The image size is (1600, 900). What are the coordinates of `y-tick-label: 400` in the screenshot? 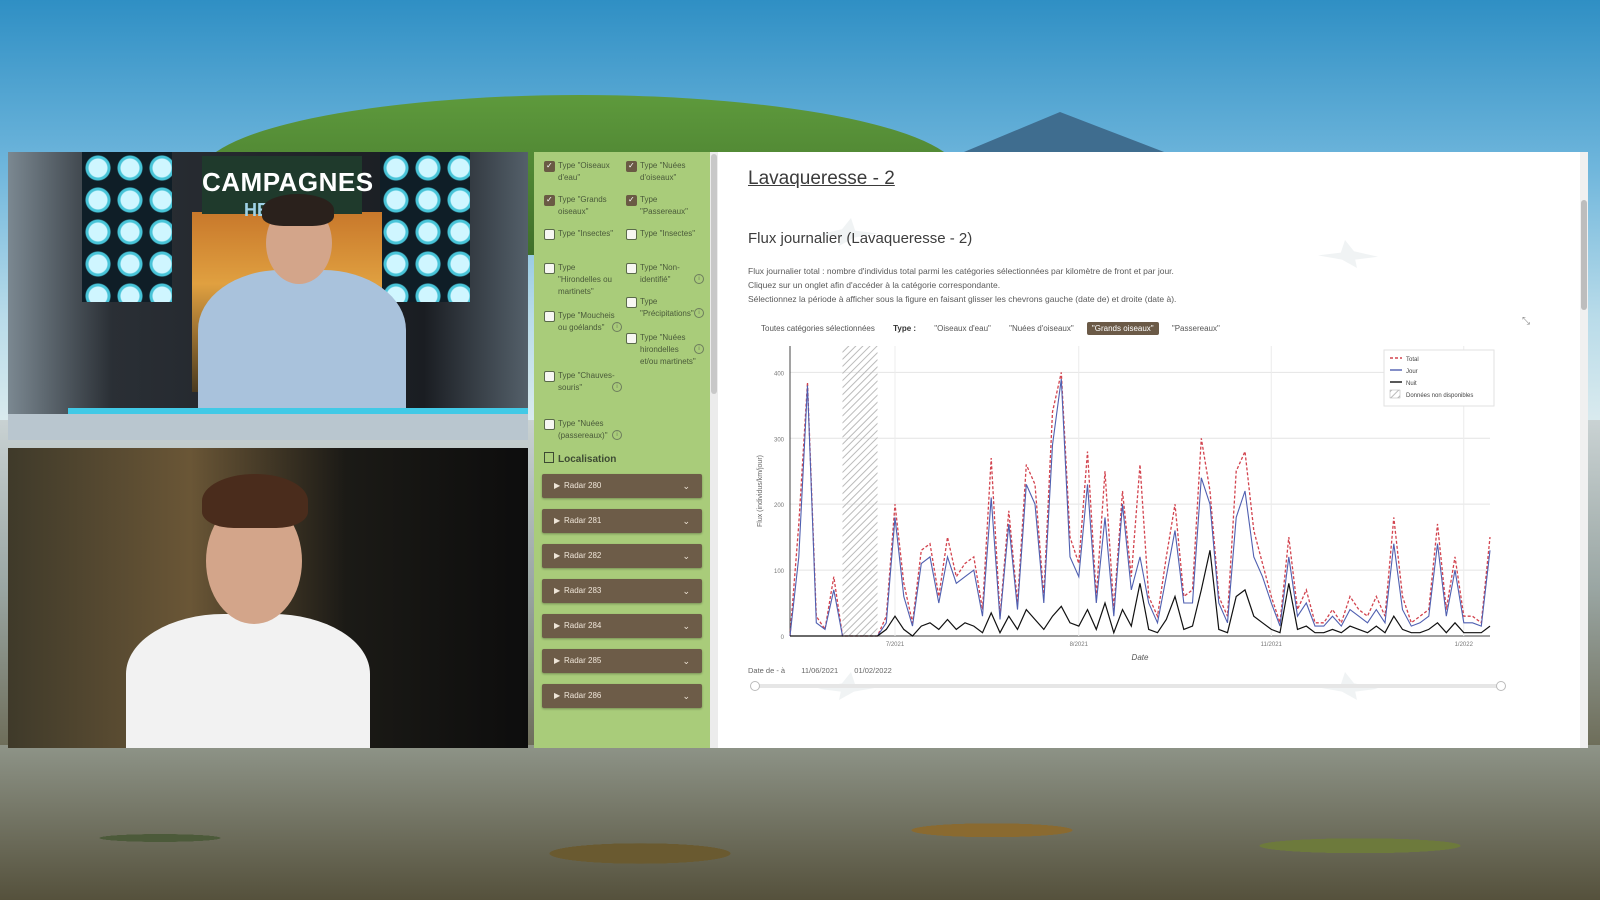 It's located at (779, 374).